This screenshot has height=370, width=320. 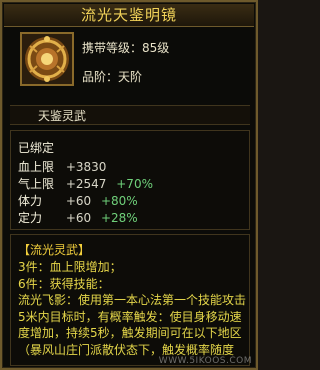 I want to click on stat-row-focus: 定力 +60 +28%, so click(x=78, y=217).